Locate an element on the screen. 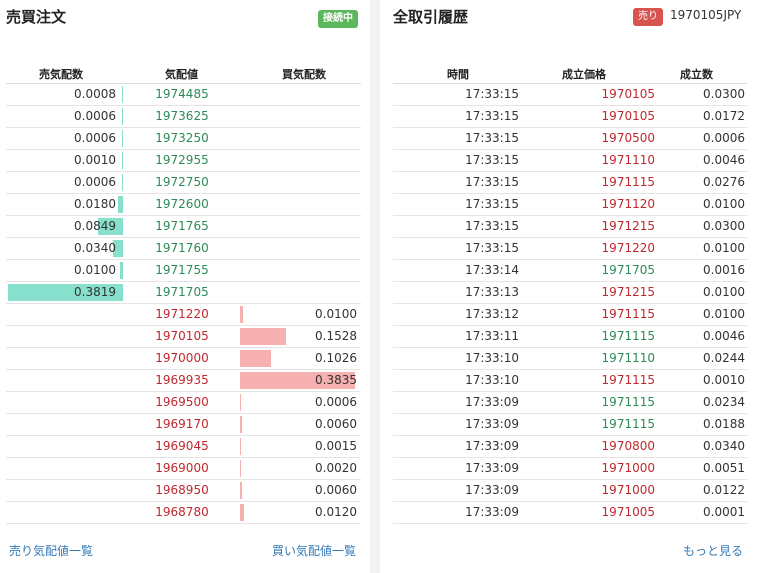 The height and width of the screenshot is (573, 757). bid-qty-header: 買気配数 is located at coordinates (304, 74).